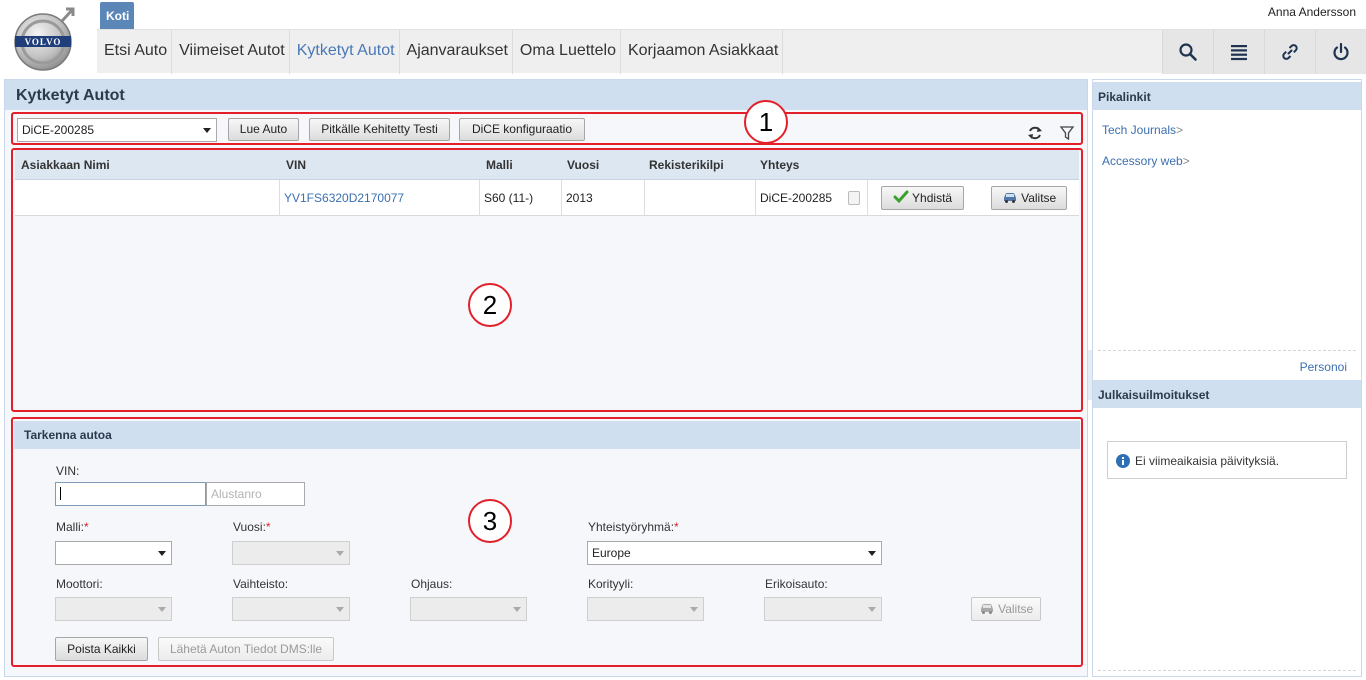 Image resolution: width=1366 pixels, height=680 pixels. I want to click on extended-test-button: Pitkälle Kehitetty Testi, so click(379, 129).